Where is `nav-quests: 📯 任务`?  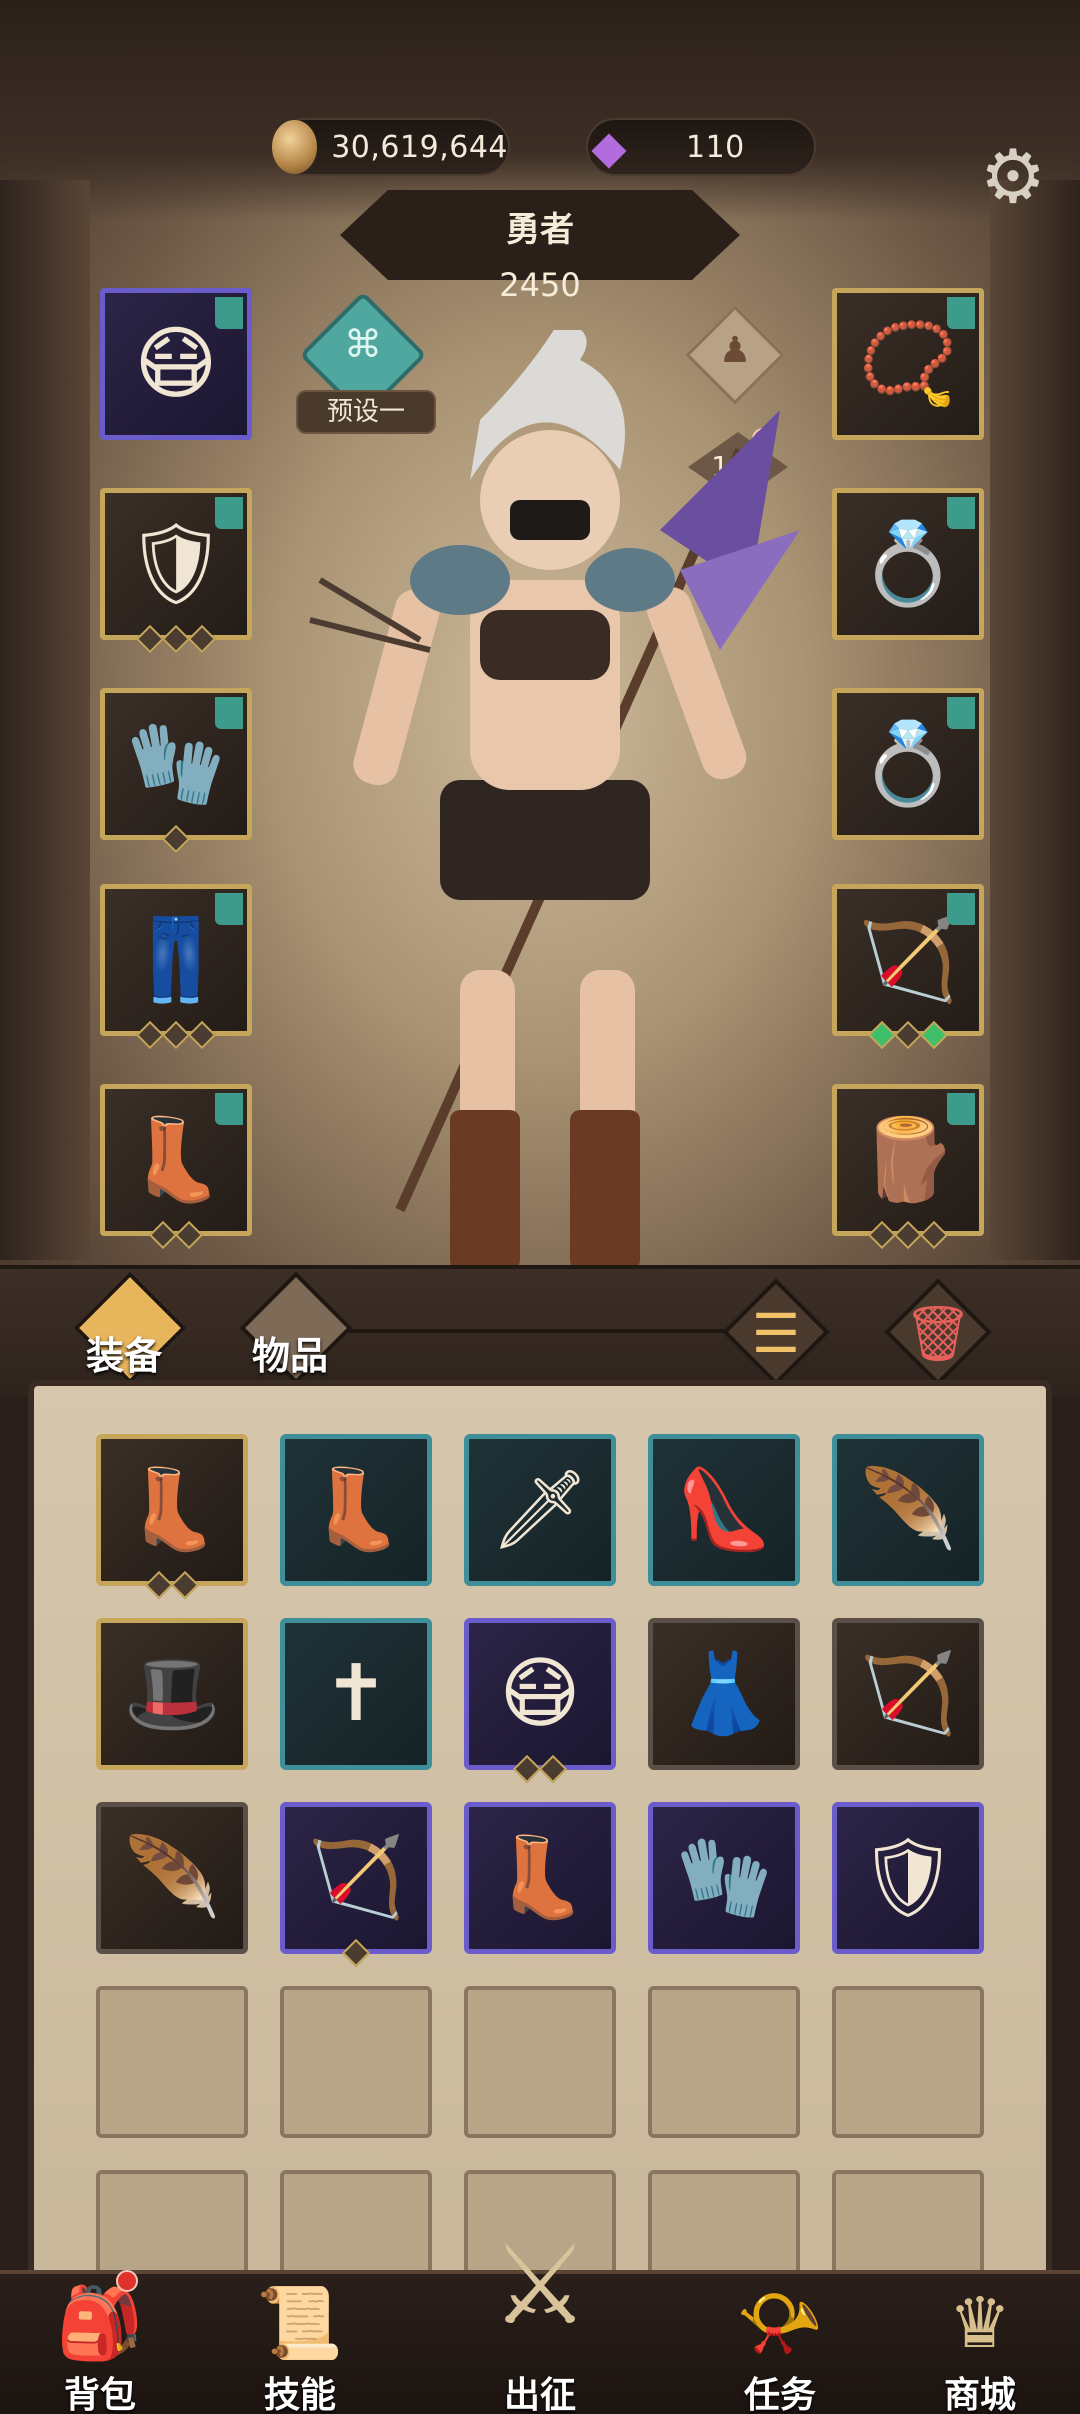
nav-quests: 📯 任务 is located at coordinates (780, 2342).